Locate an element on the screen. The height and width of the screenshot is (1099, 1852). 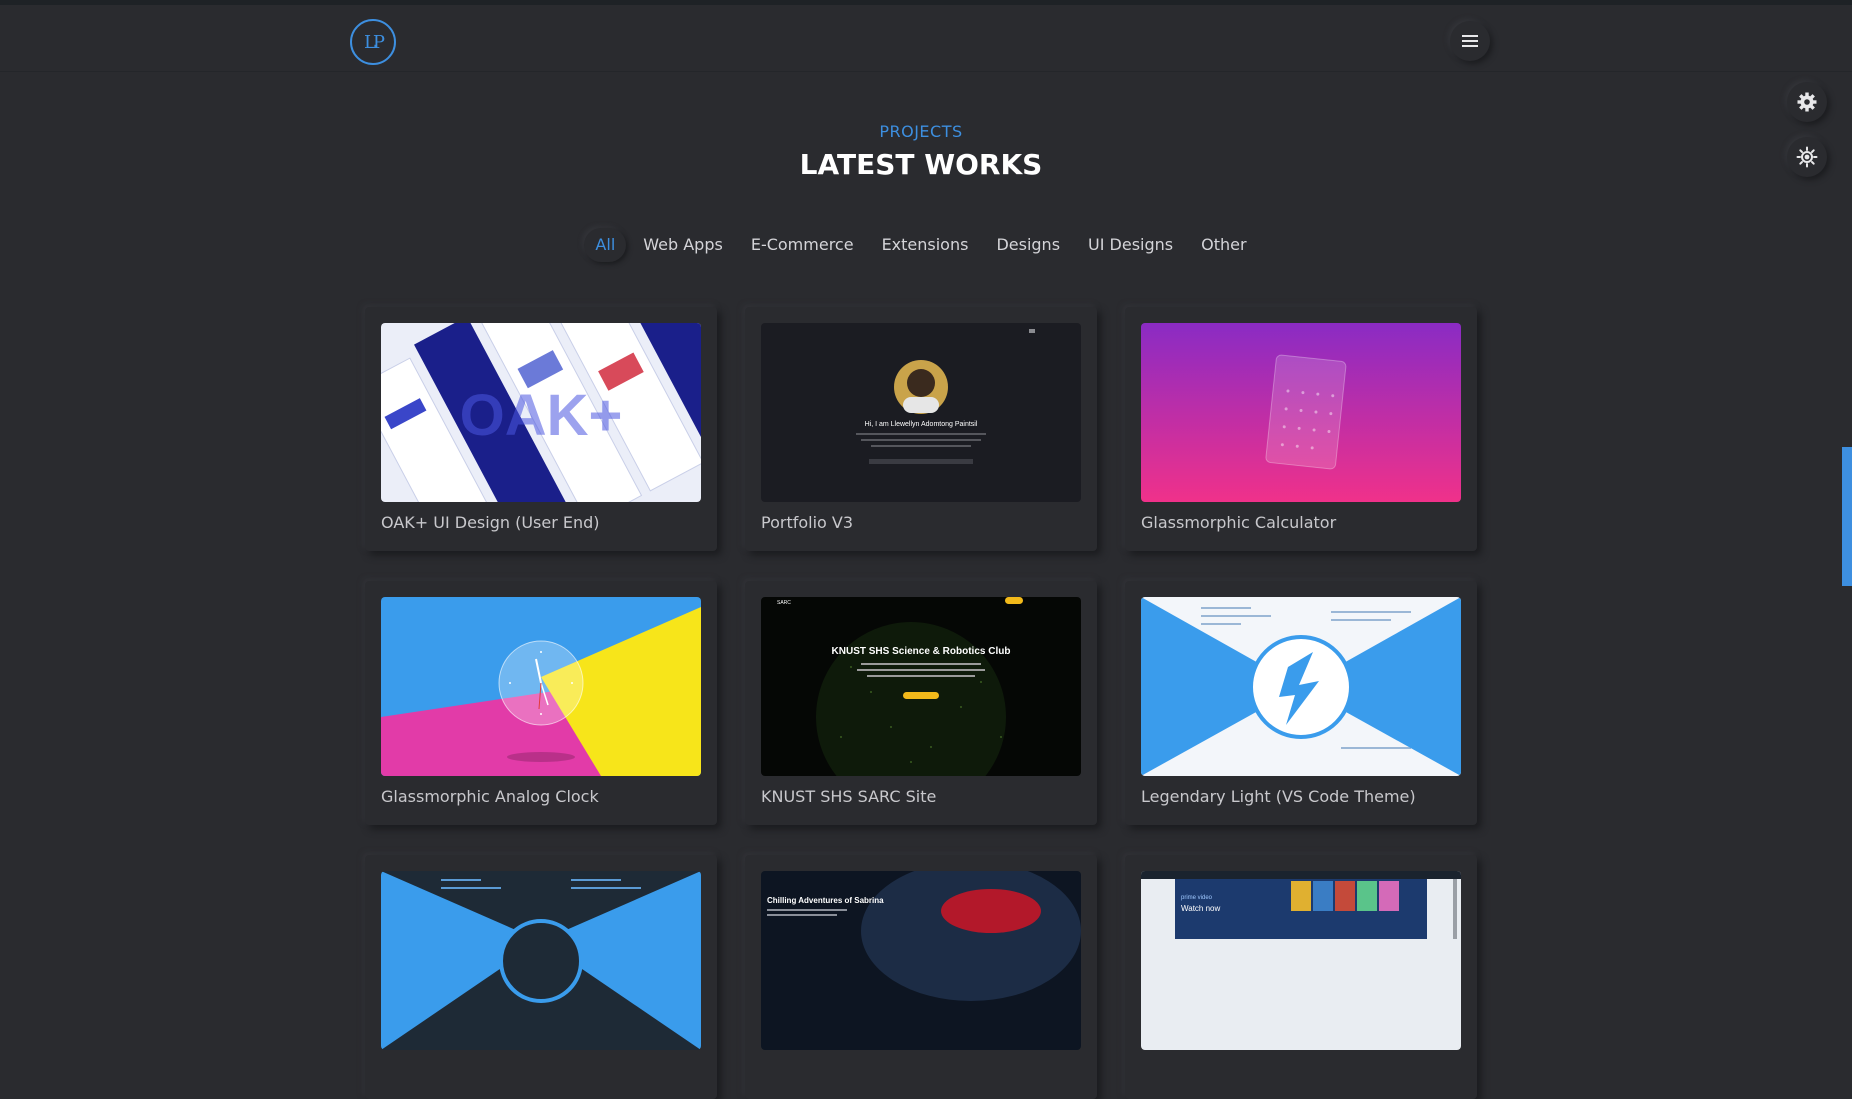
filter-tab-designs: Designs is located at coordinates (1028, 245).